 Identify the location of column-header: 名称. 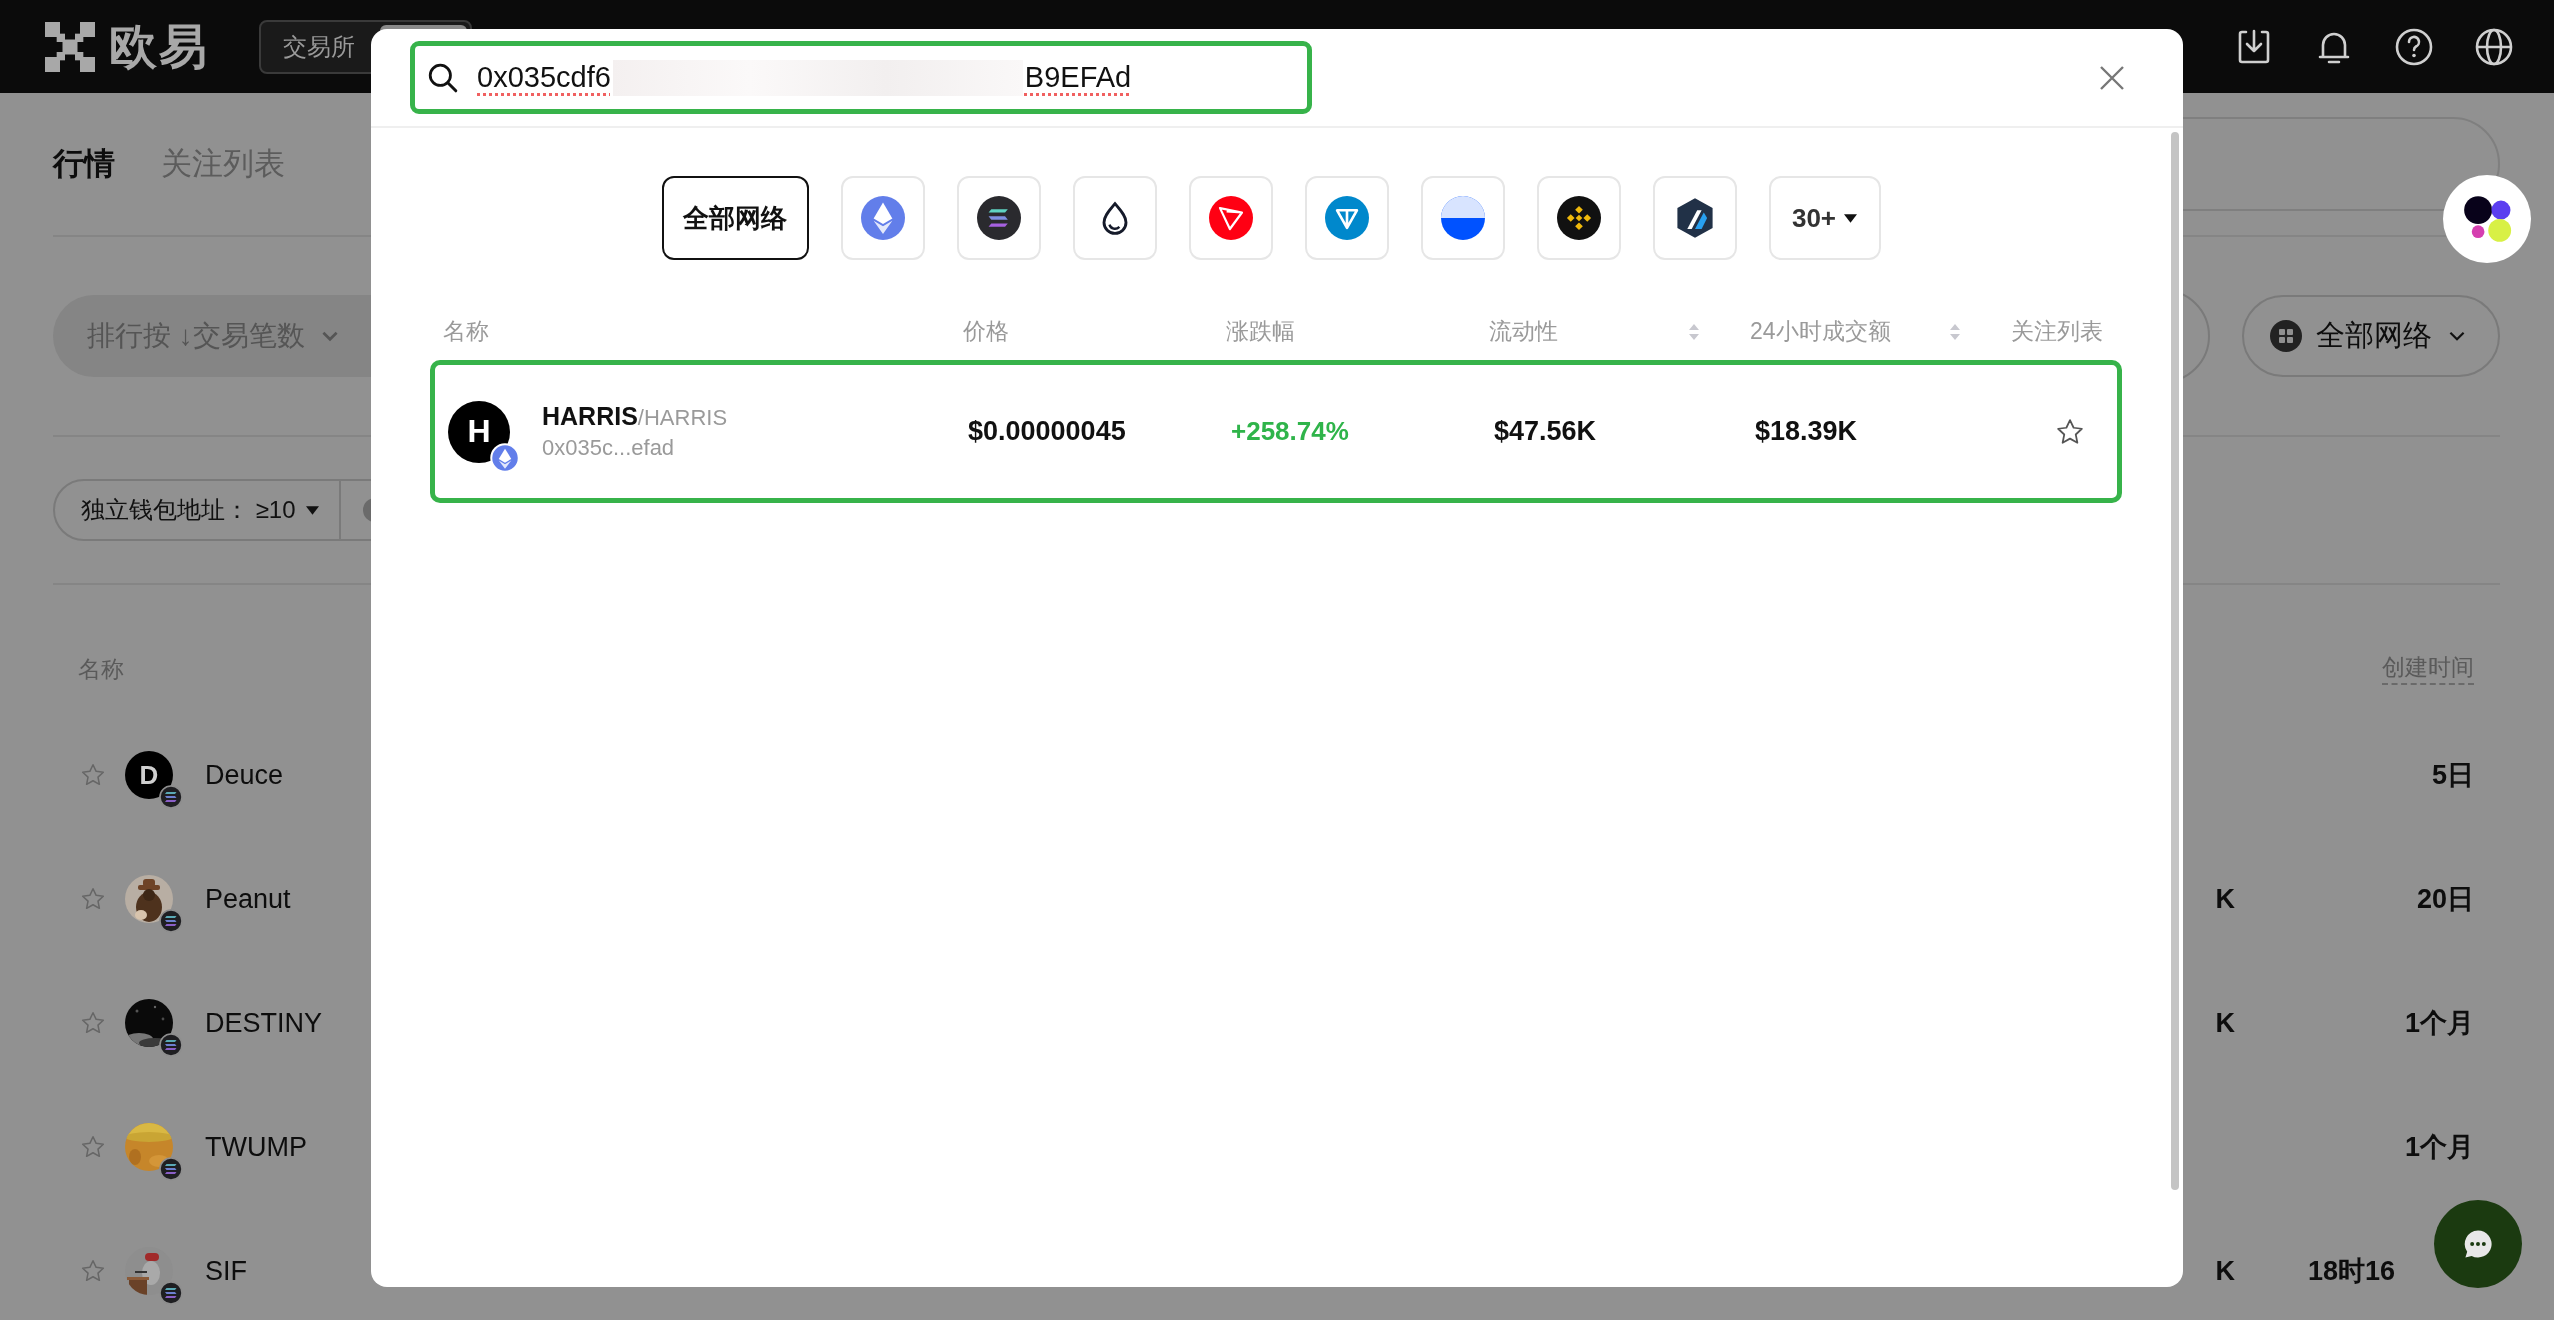
(466, 331).